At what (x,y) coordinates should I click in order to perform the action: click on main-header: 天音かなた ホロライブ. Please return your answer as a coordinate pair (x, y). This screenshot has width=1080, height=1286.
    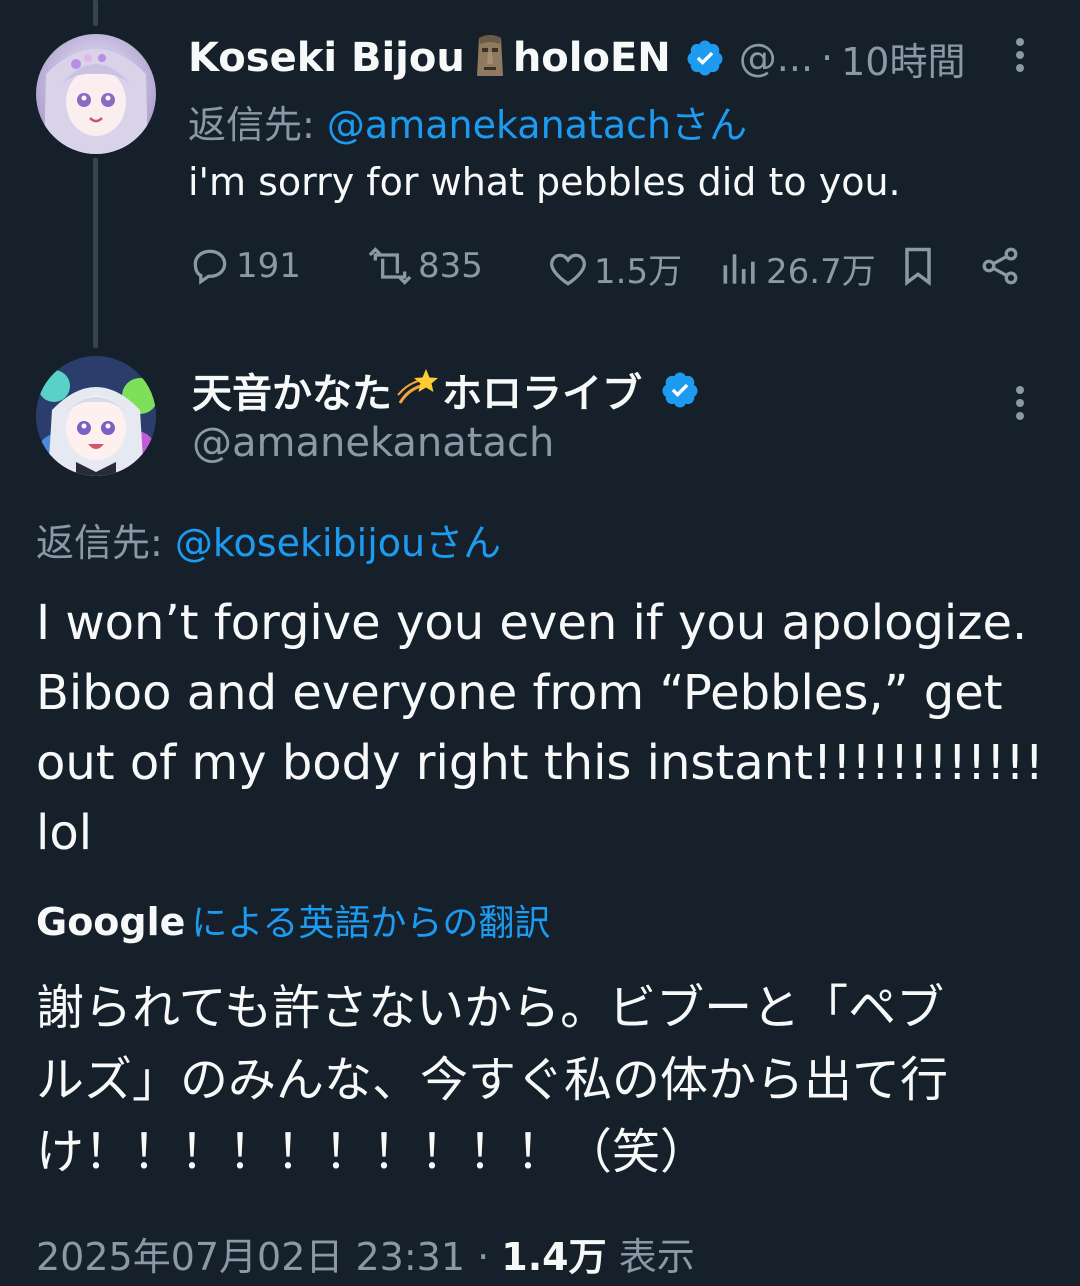
    Looking at the image, I should click on (446, 390).